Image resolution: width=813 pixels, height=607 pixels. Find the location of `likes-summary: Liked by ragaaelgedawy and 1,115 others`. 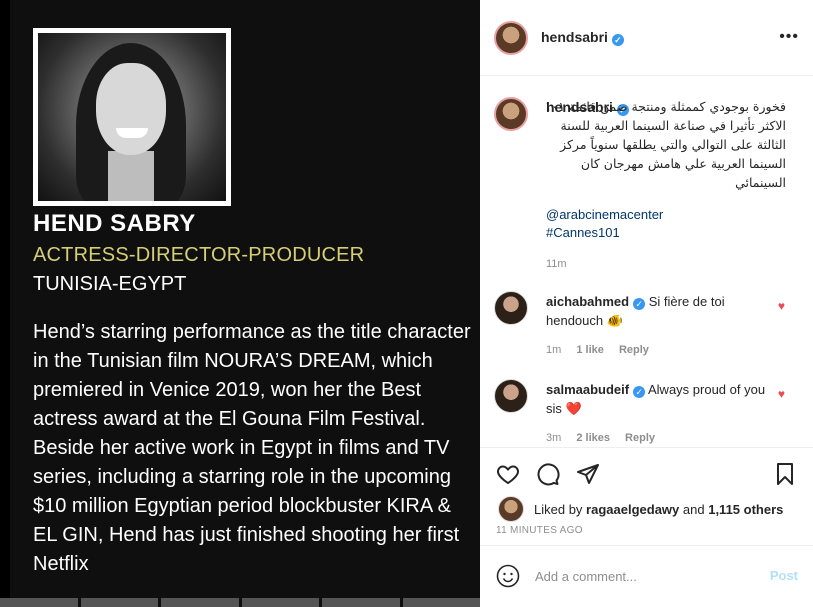

likes-summary: Liked by ragaaelgedawy and 1,115 others is located at coordinates (640, 509).